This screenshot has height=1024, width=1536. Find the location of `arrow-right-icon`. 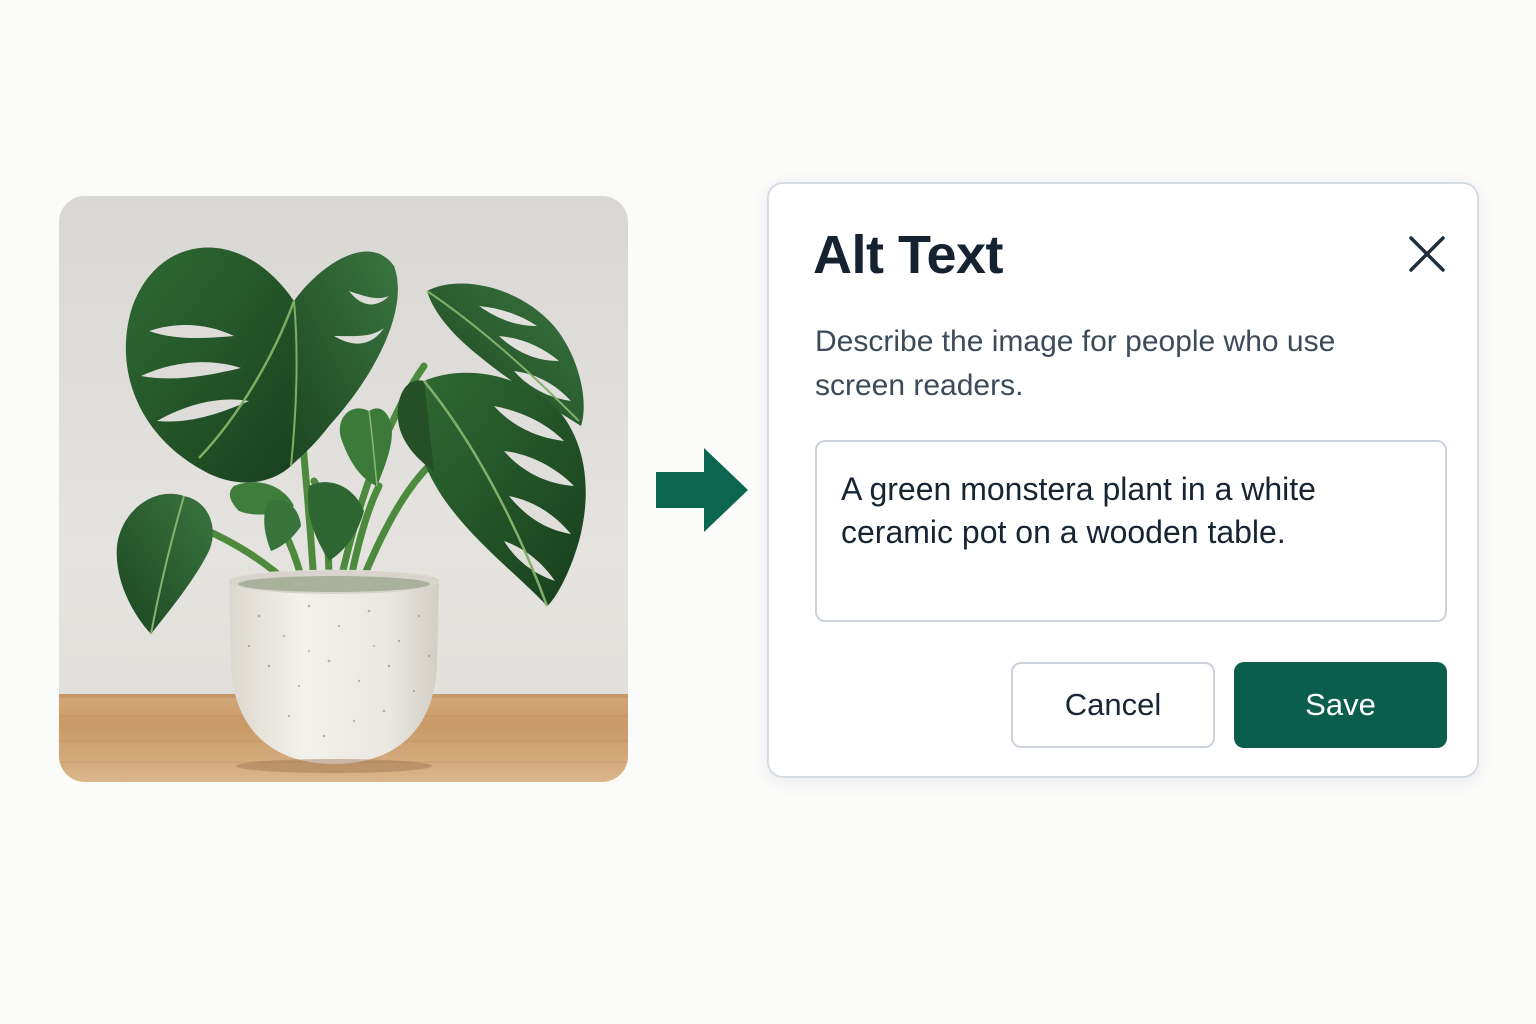

arrow-right-icon is located at coordinates (702, 490).